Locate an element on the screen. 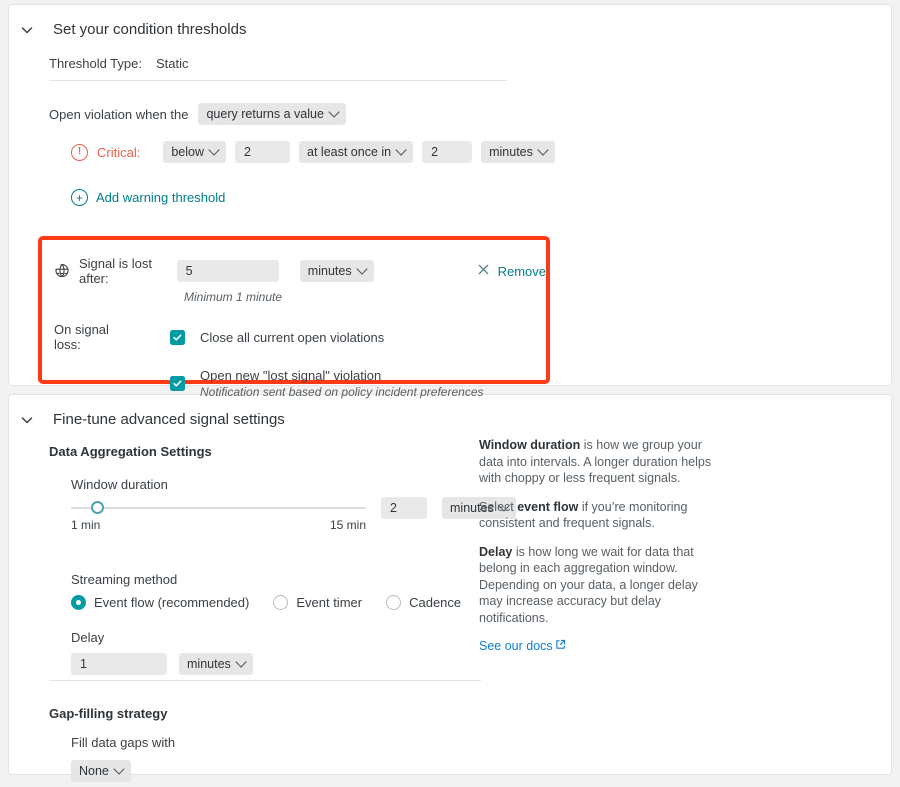 The image size is (900, 787). fill-data-gaps-label: Fill data gaps with is located at coordinates (123, 742).